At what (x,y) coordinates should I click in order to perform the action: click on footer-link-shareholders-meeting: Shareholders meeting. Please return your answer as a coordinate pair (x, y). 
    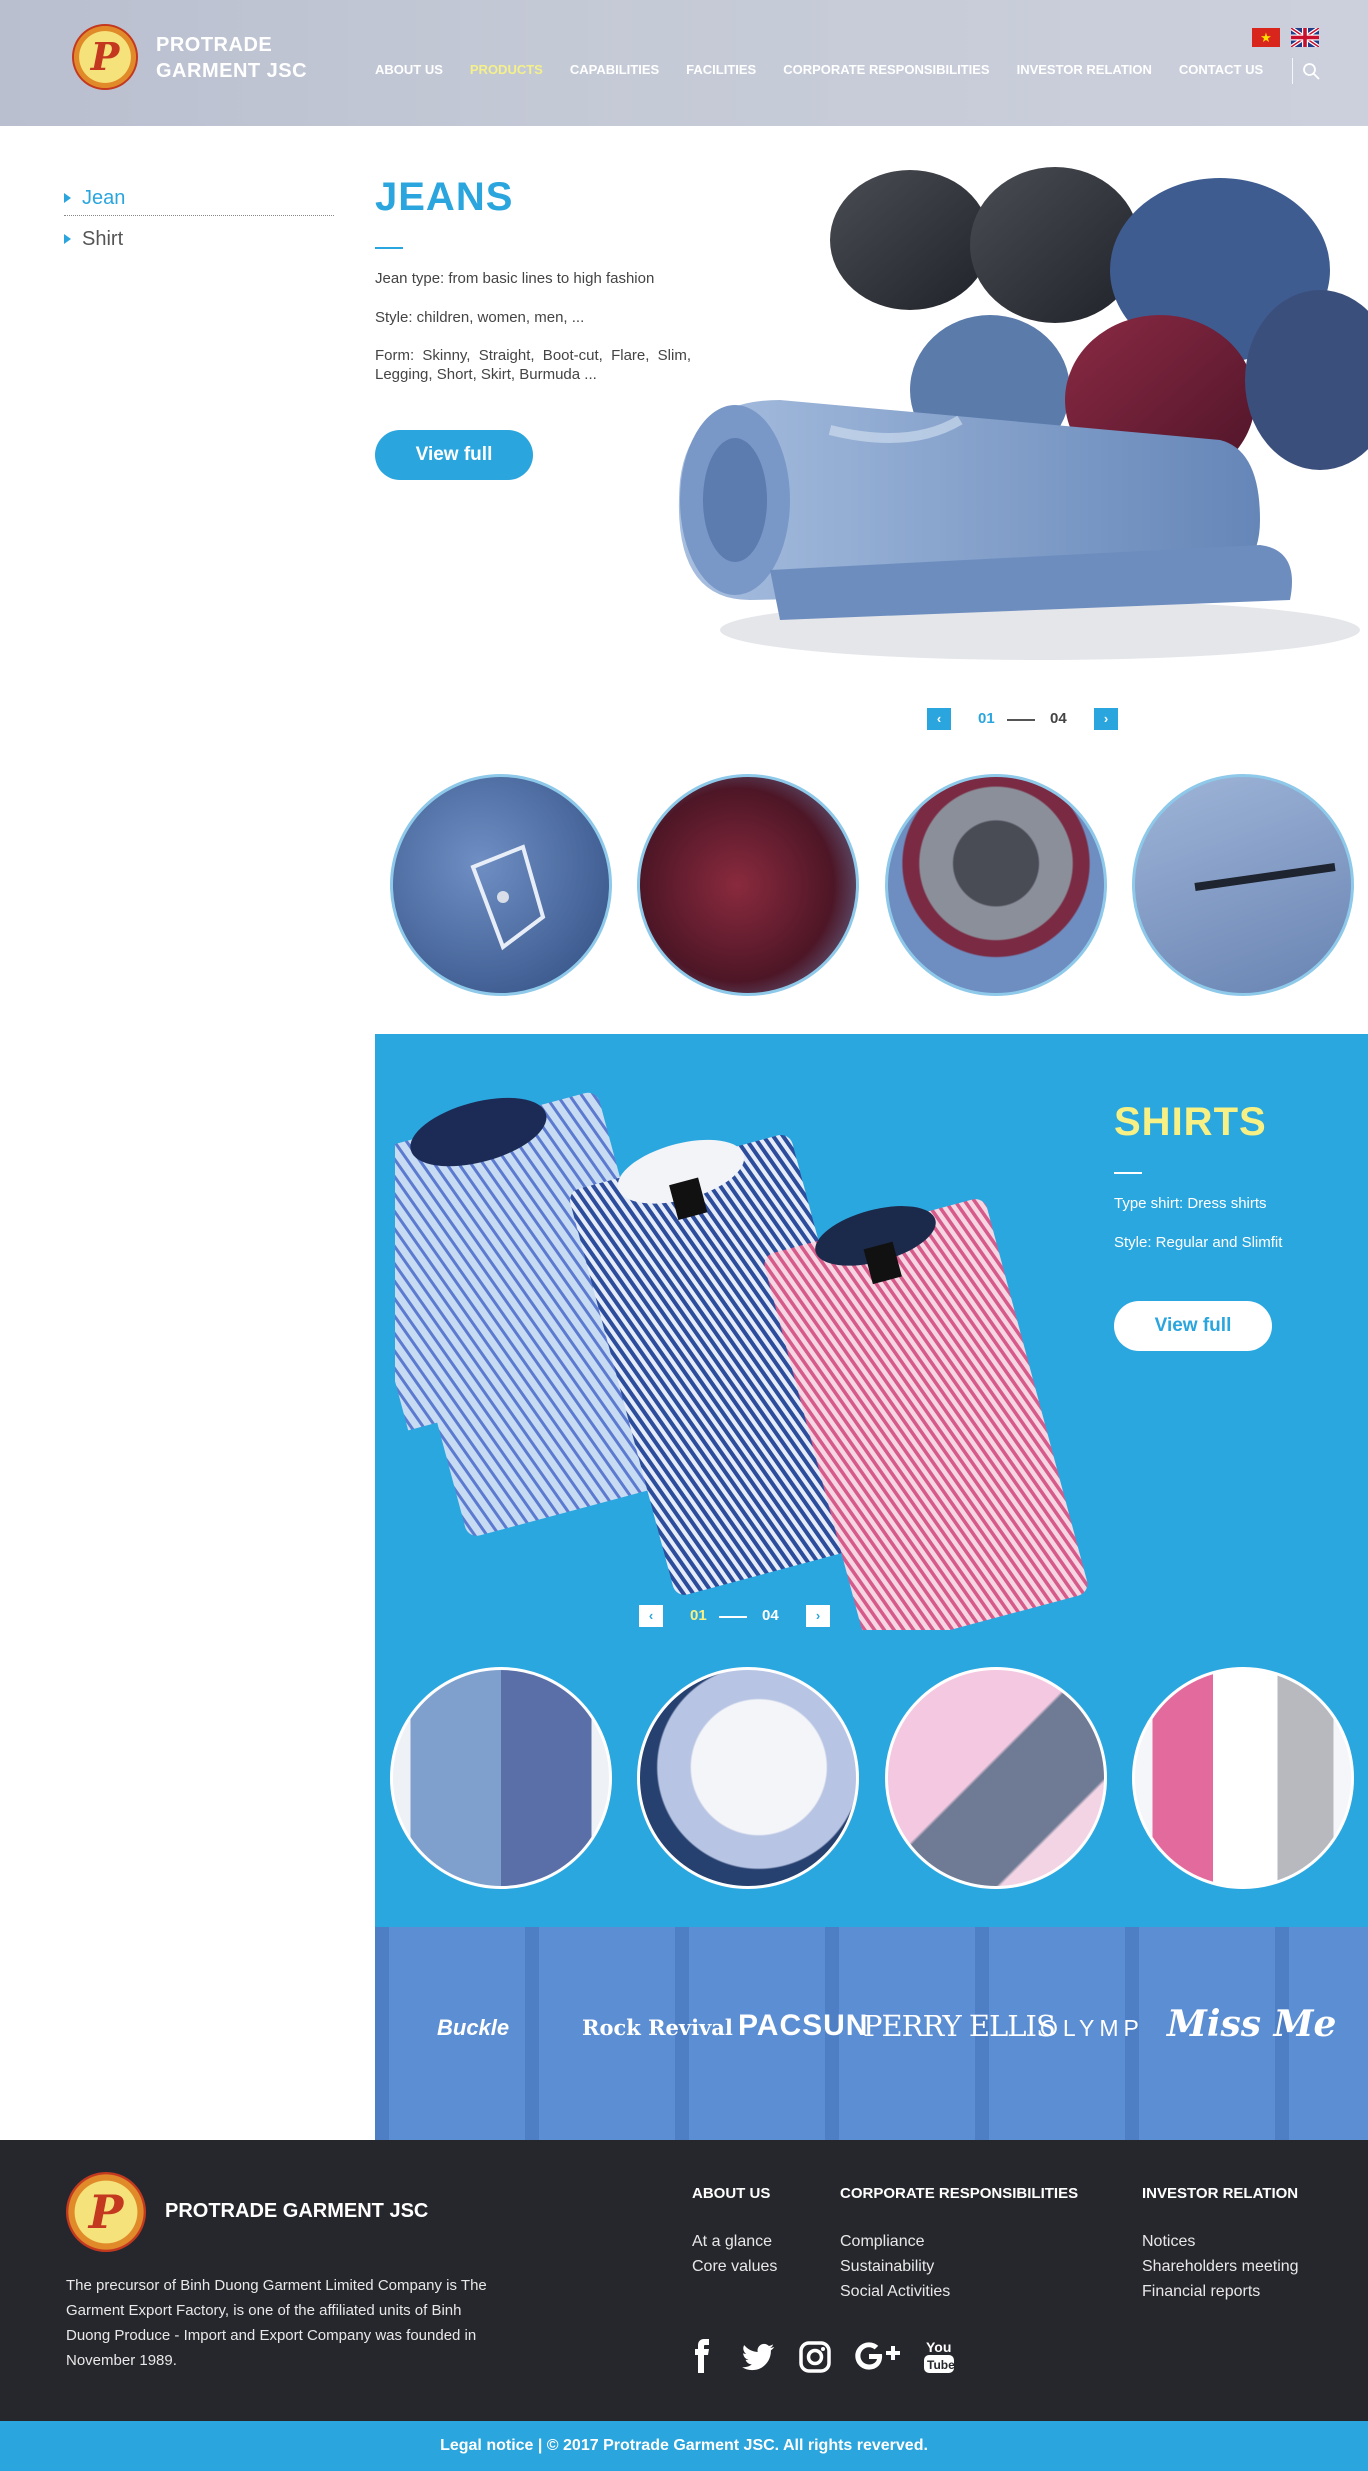
    Looking at the image, I should click on (1220, 2267).